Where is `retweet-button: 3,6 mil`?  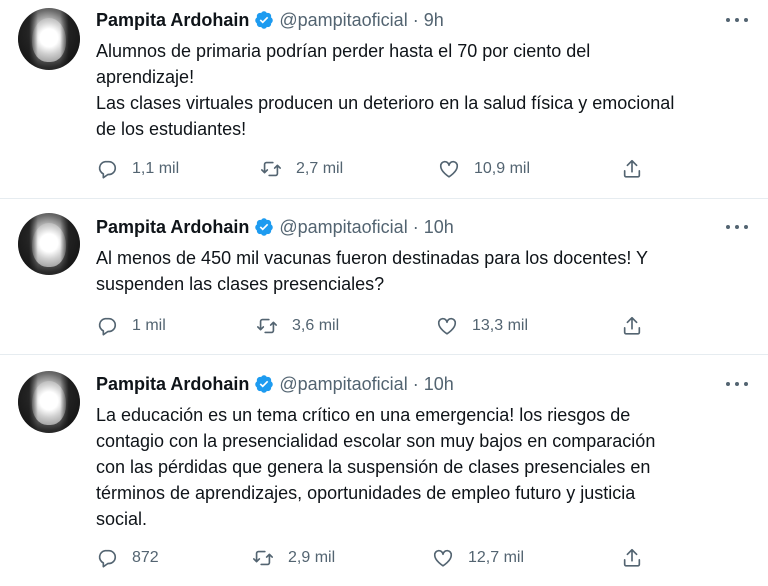
retweet-button: 3,6 mil is located at coordinates (297, 326).